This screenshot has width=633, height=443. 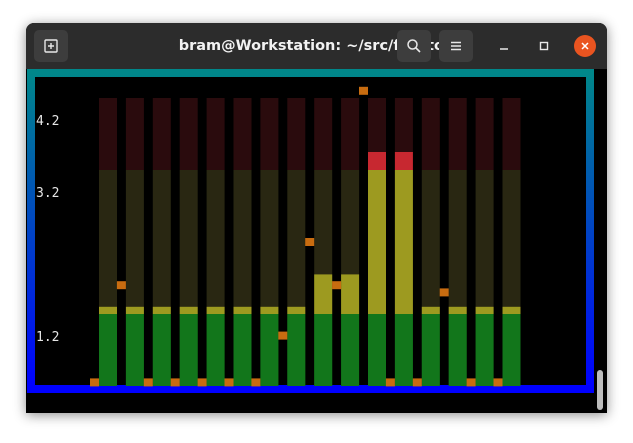 I want to click on maximize-button, so click(x=544, y=46).